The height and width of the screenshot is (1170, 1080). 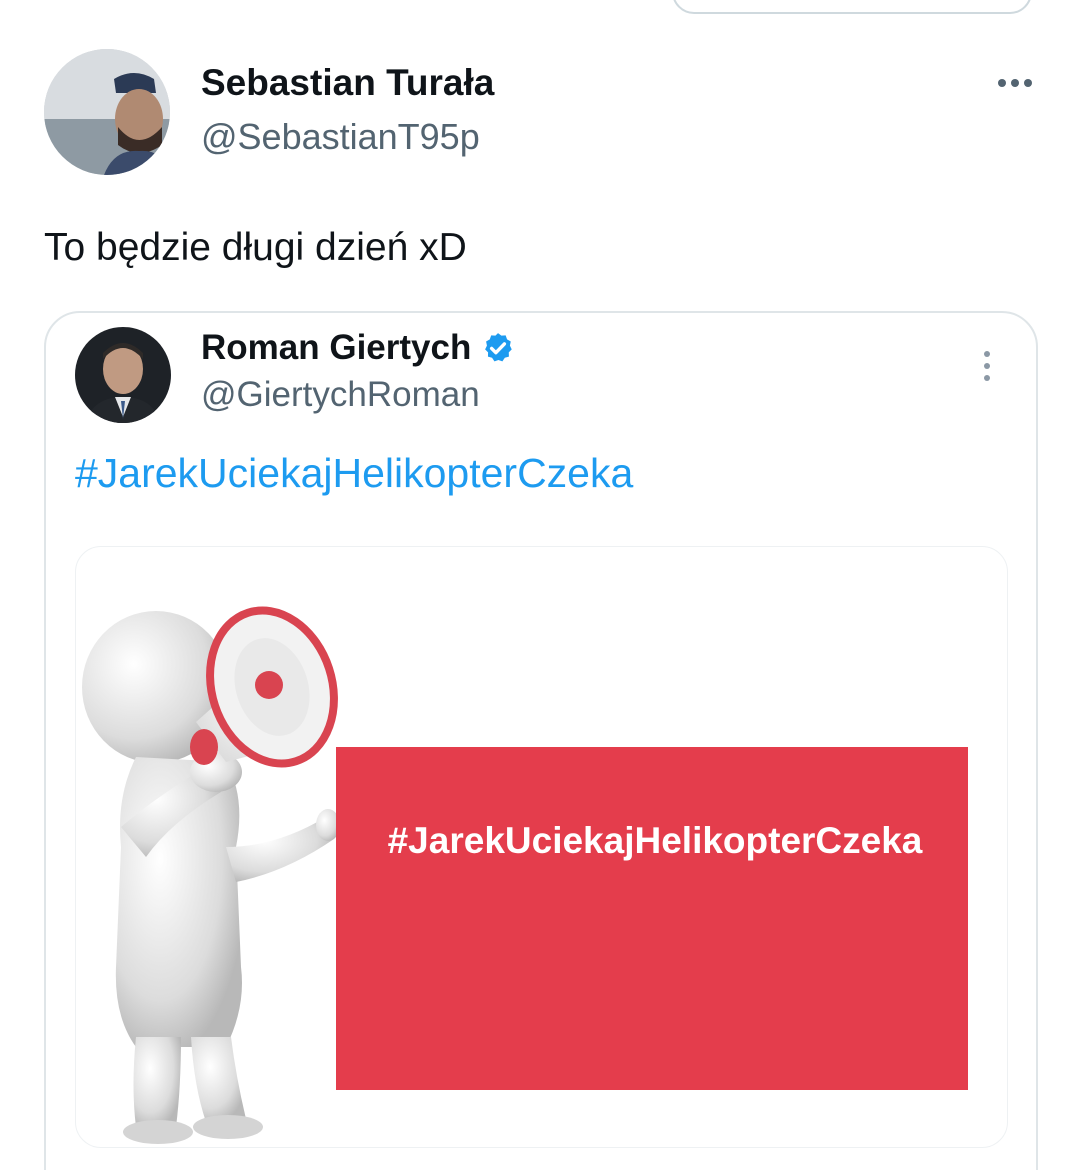 I want to click on tweet-text: To będzie długi dzień xD, so click(x=255, y=247).